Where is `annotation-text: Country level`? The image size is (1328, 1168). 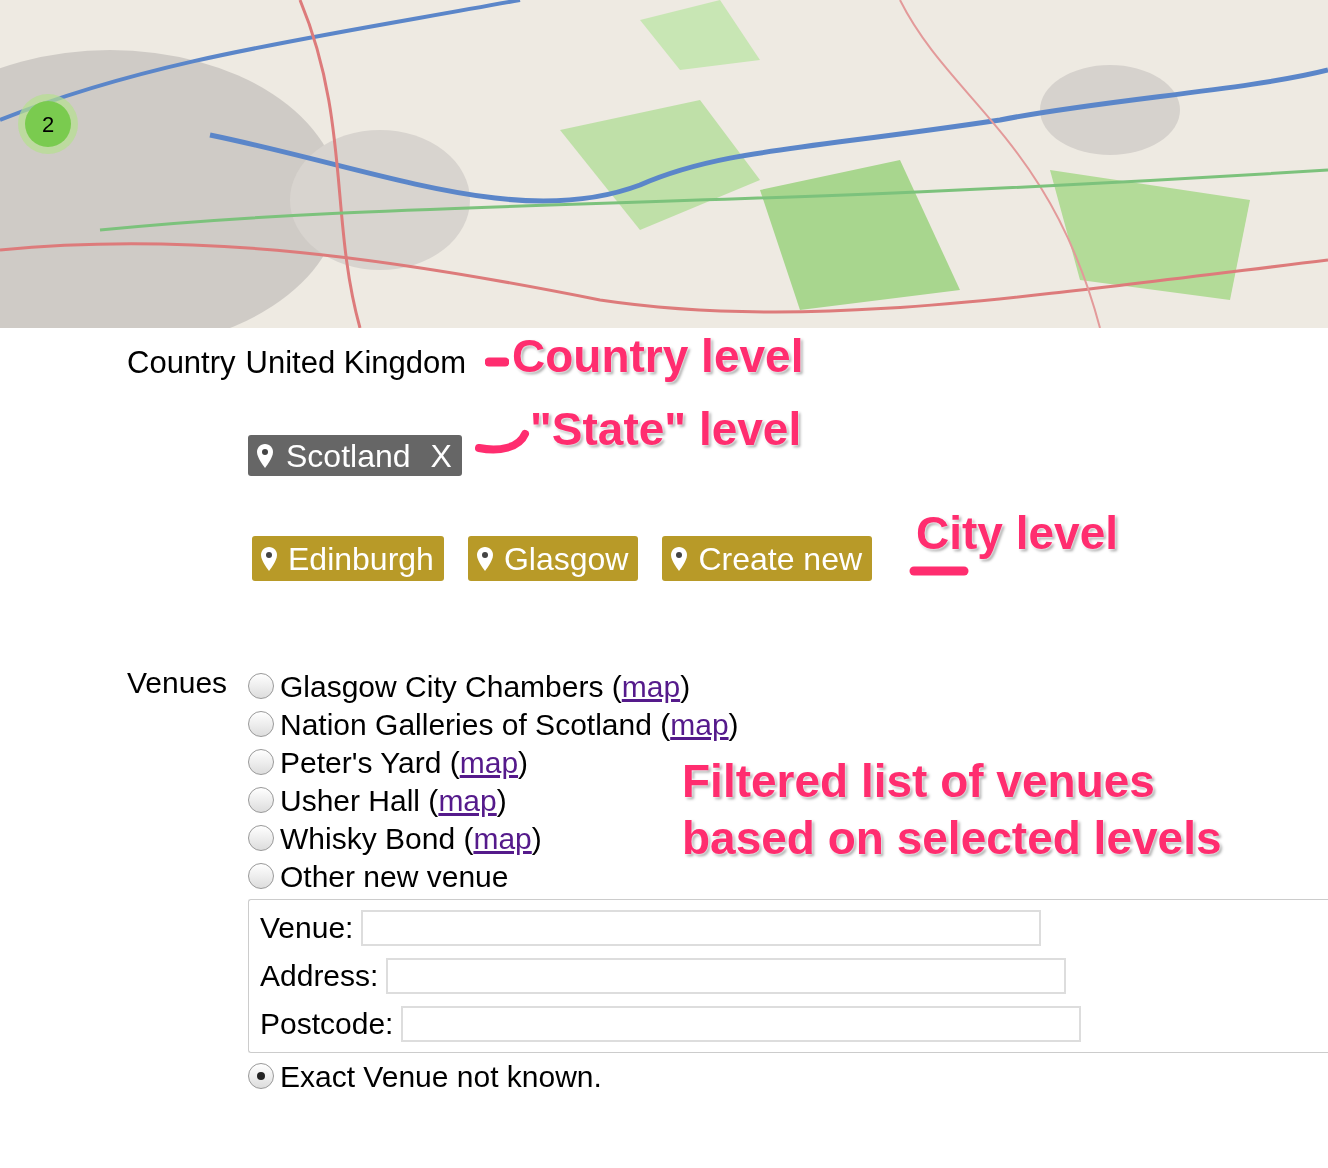
annotation-text: Country level is located at coordinates (658, 356).